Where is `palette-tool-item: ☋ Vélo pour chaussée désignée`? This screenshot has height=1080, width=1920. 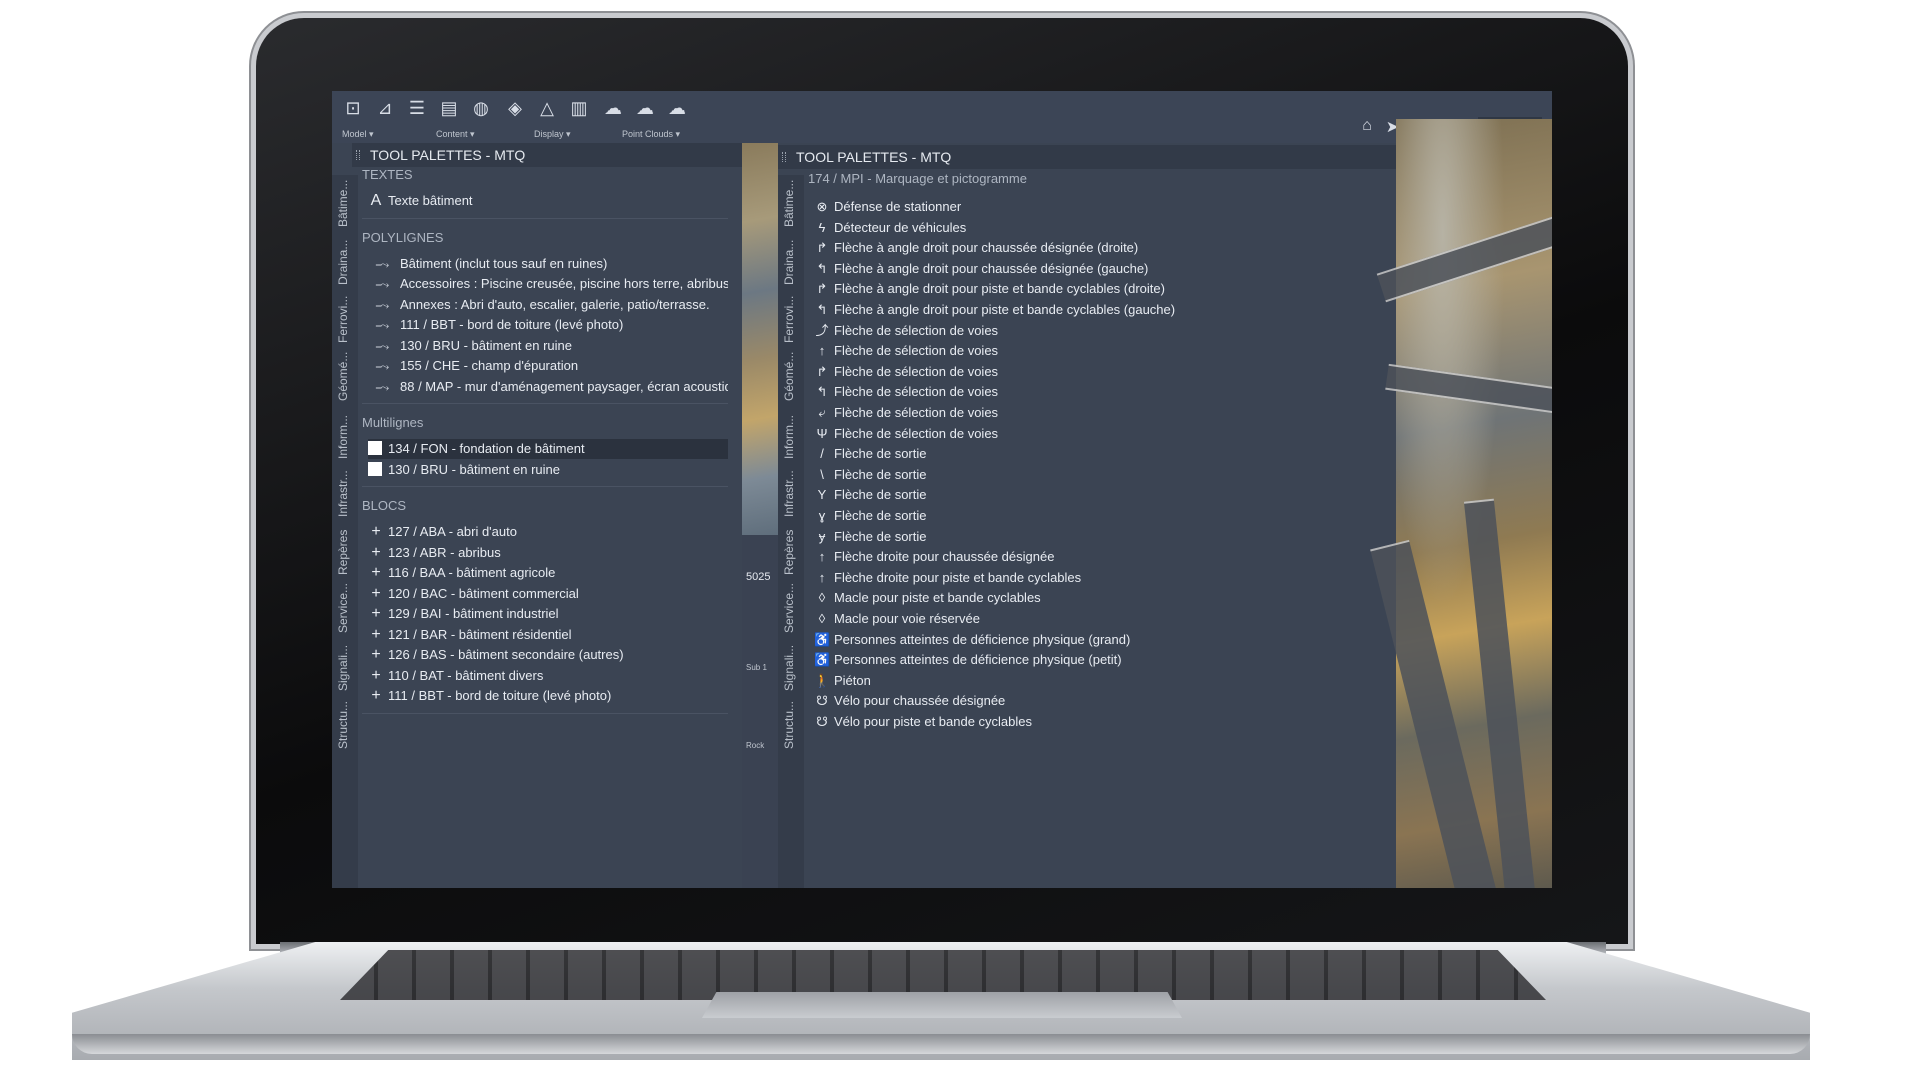
palette-tool-item: ☋ Vélo pour chaussée désignée is located at coordinates (1098, 701).